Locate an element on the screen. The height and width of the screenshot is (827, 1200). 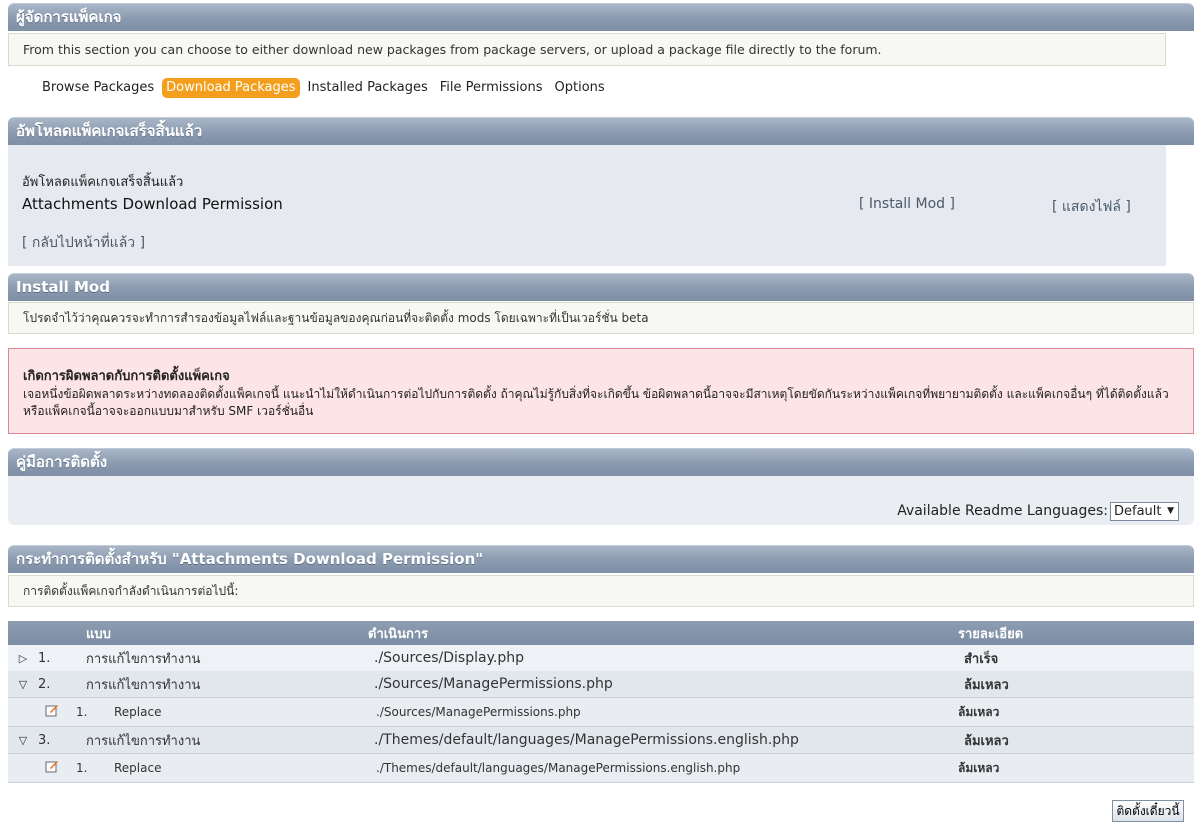
row-number: 3. is located at coordinates (52, 740).